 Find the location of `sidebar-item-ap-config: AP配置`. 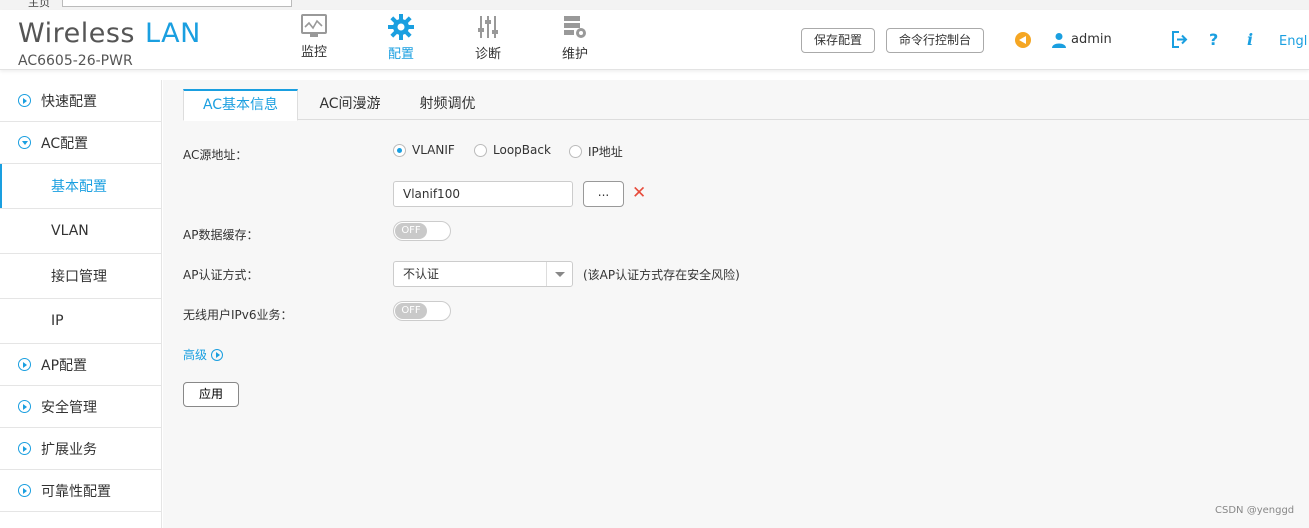

sidebar-item-ap-config: AP配置 is located at coordinates (80, 365).